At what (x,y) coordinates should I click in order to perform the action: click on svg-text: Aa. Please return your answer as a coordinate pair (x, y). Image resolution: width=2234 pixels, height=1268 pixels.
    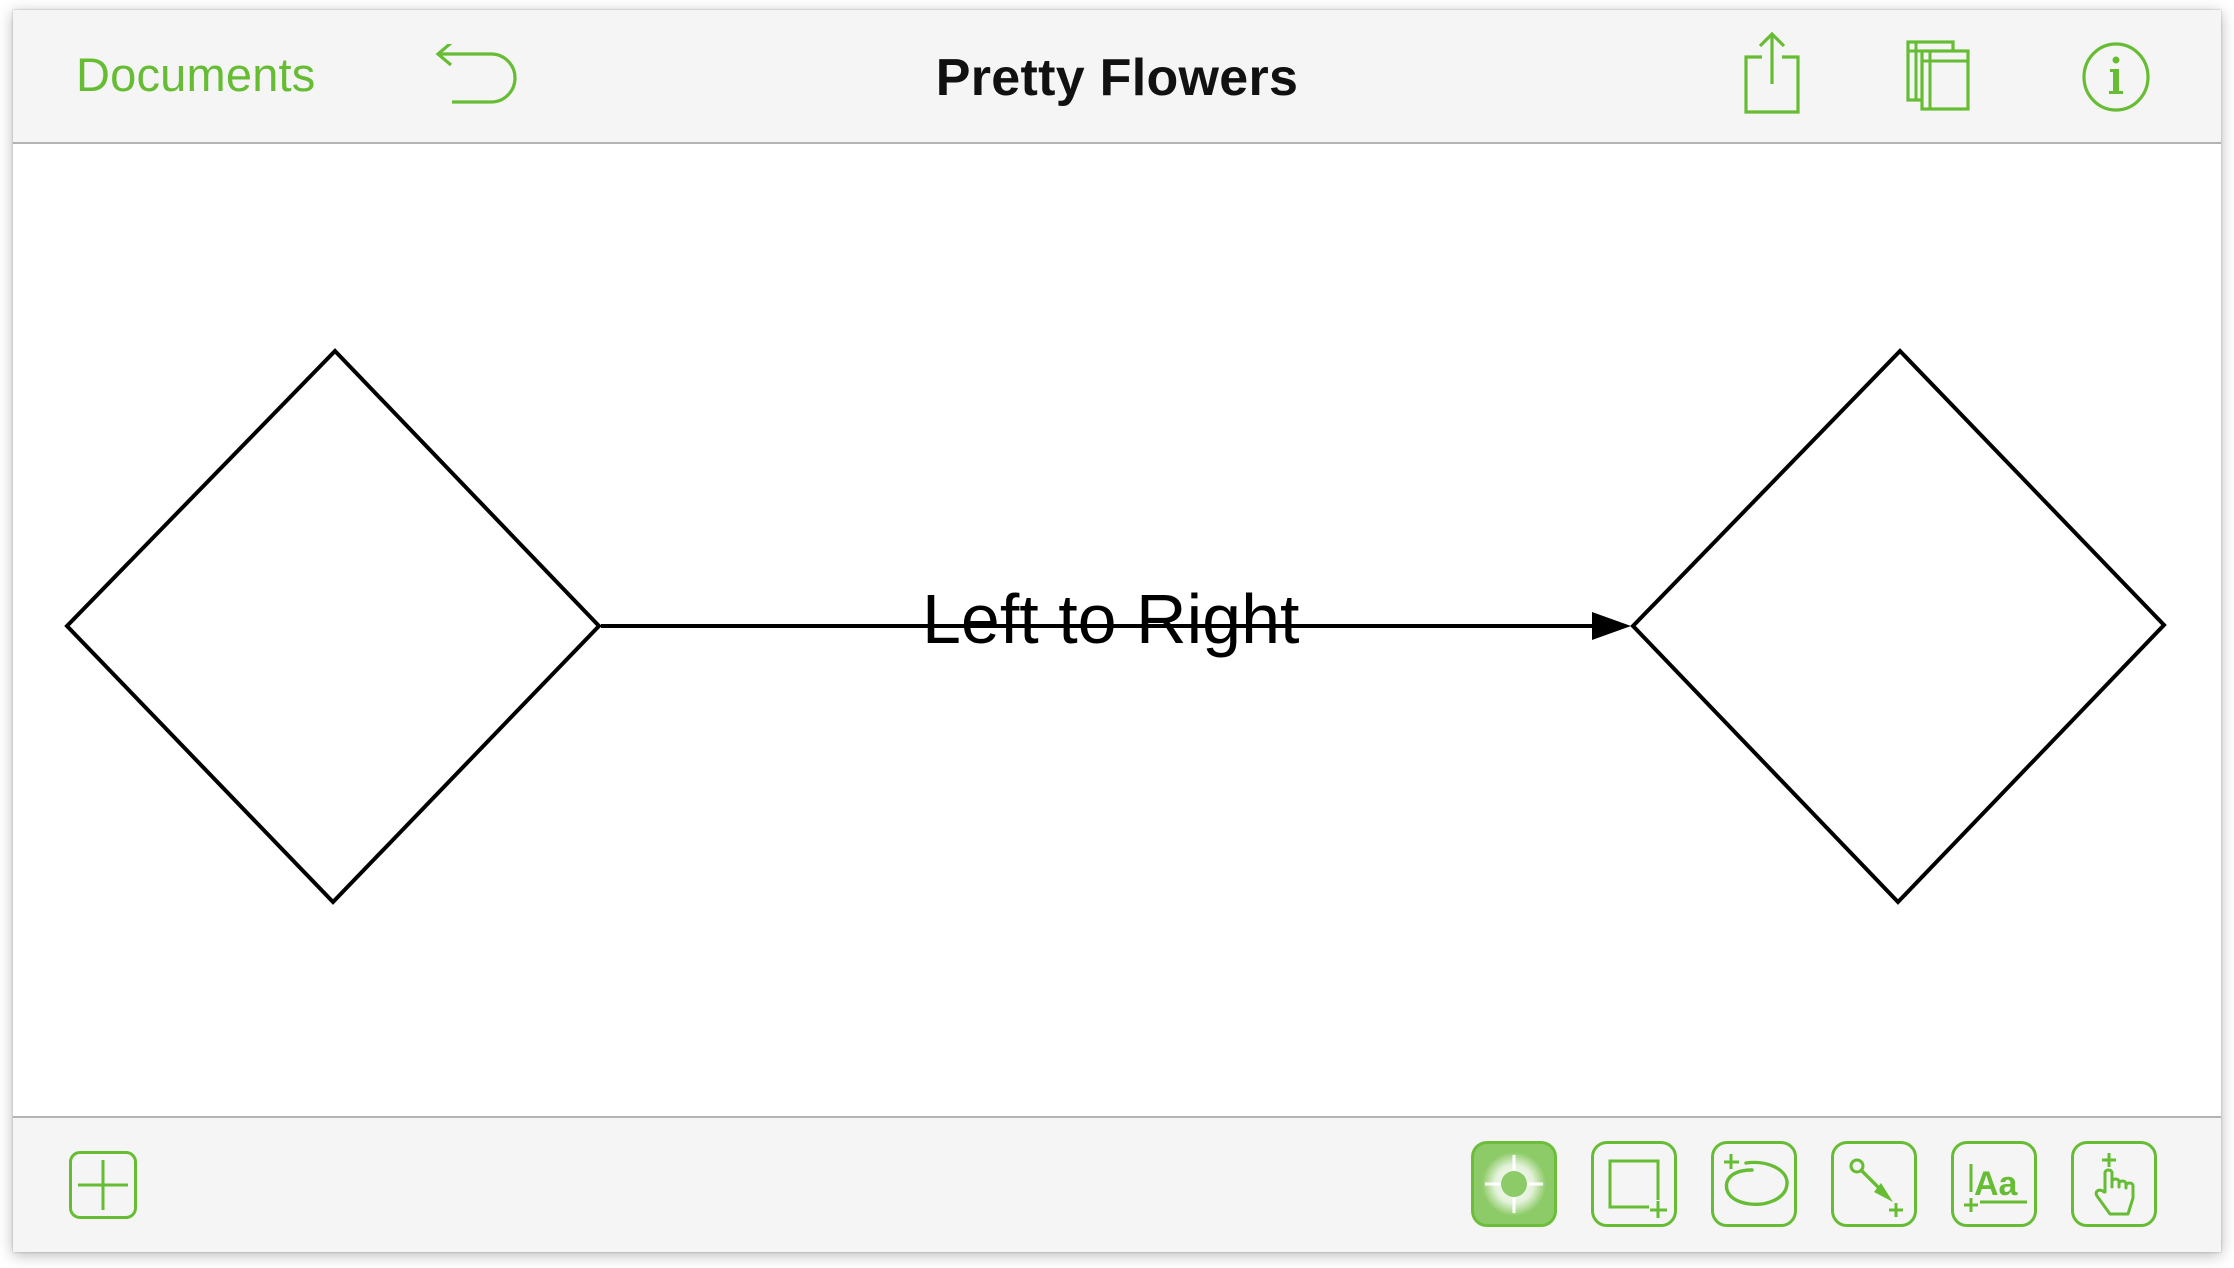
    Looking at the image, I should click on (1996, 1184).